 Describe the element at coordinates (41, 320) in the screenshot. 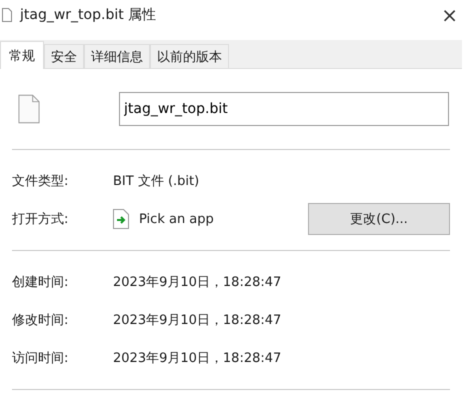

I see `field-label: 修改时间:` at that location.